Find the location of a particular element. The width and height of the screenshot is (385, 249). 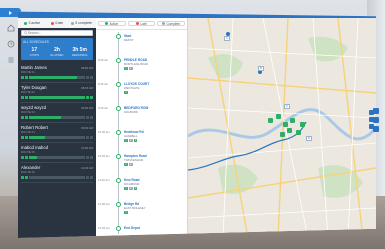

driver-item: Tyler Dougan 08:15 AM ROUTE 02 is located at coordinates (57, 93).